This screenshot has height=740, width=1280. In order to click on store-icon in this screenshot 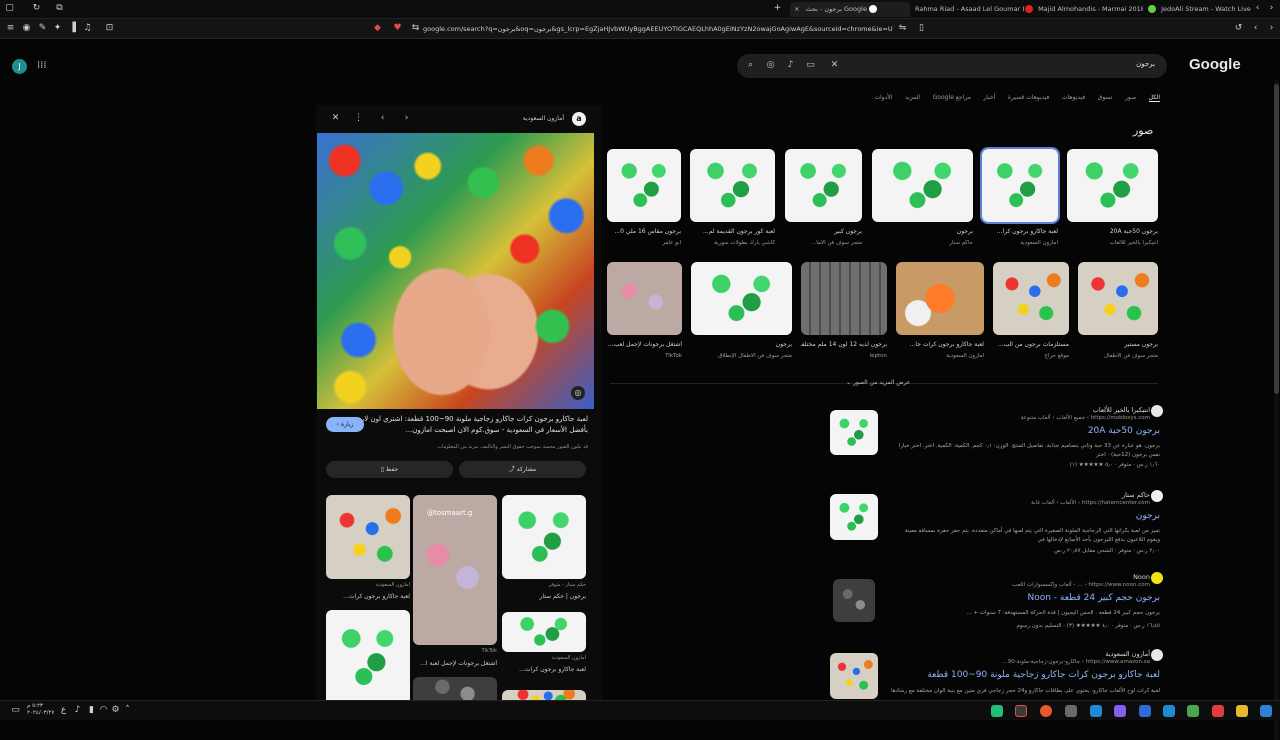, I will do `click(1096, 711)`.